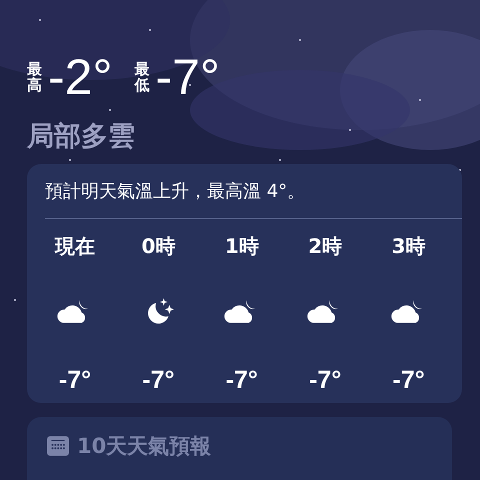 This screenshot has height=480, width=480. What do you see at coordinates (175, 192) in the screenshot?
I see `forecast-summary: 預計明天氣溫上升，最高溫 4°。` at bounding box center [175, 192].